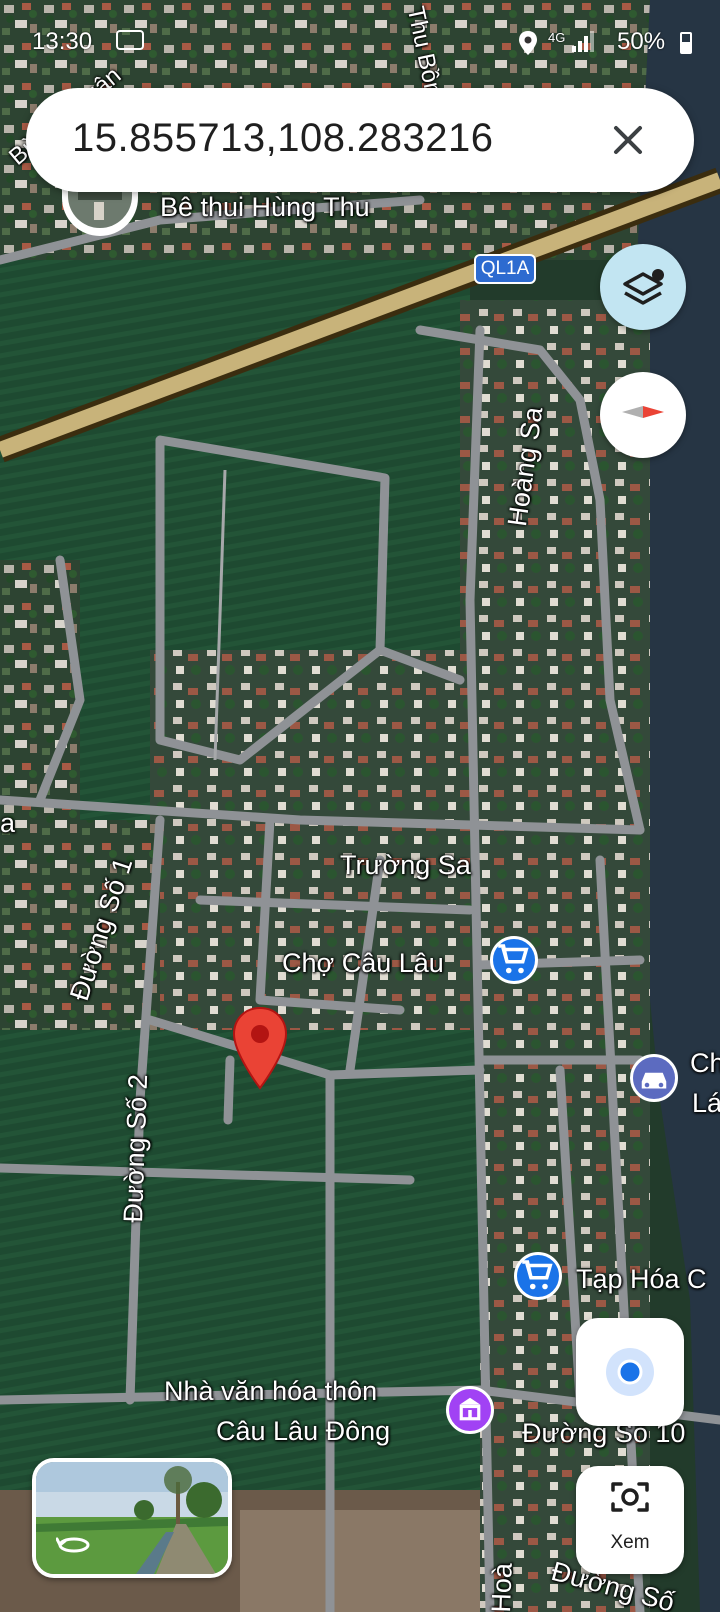 This screenshot has height=1612, width=720. I want to click on street-label-truong-sa: Trường Sa, so click(405, 865).